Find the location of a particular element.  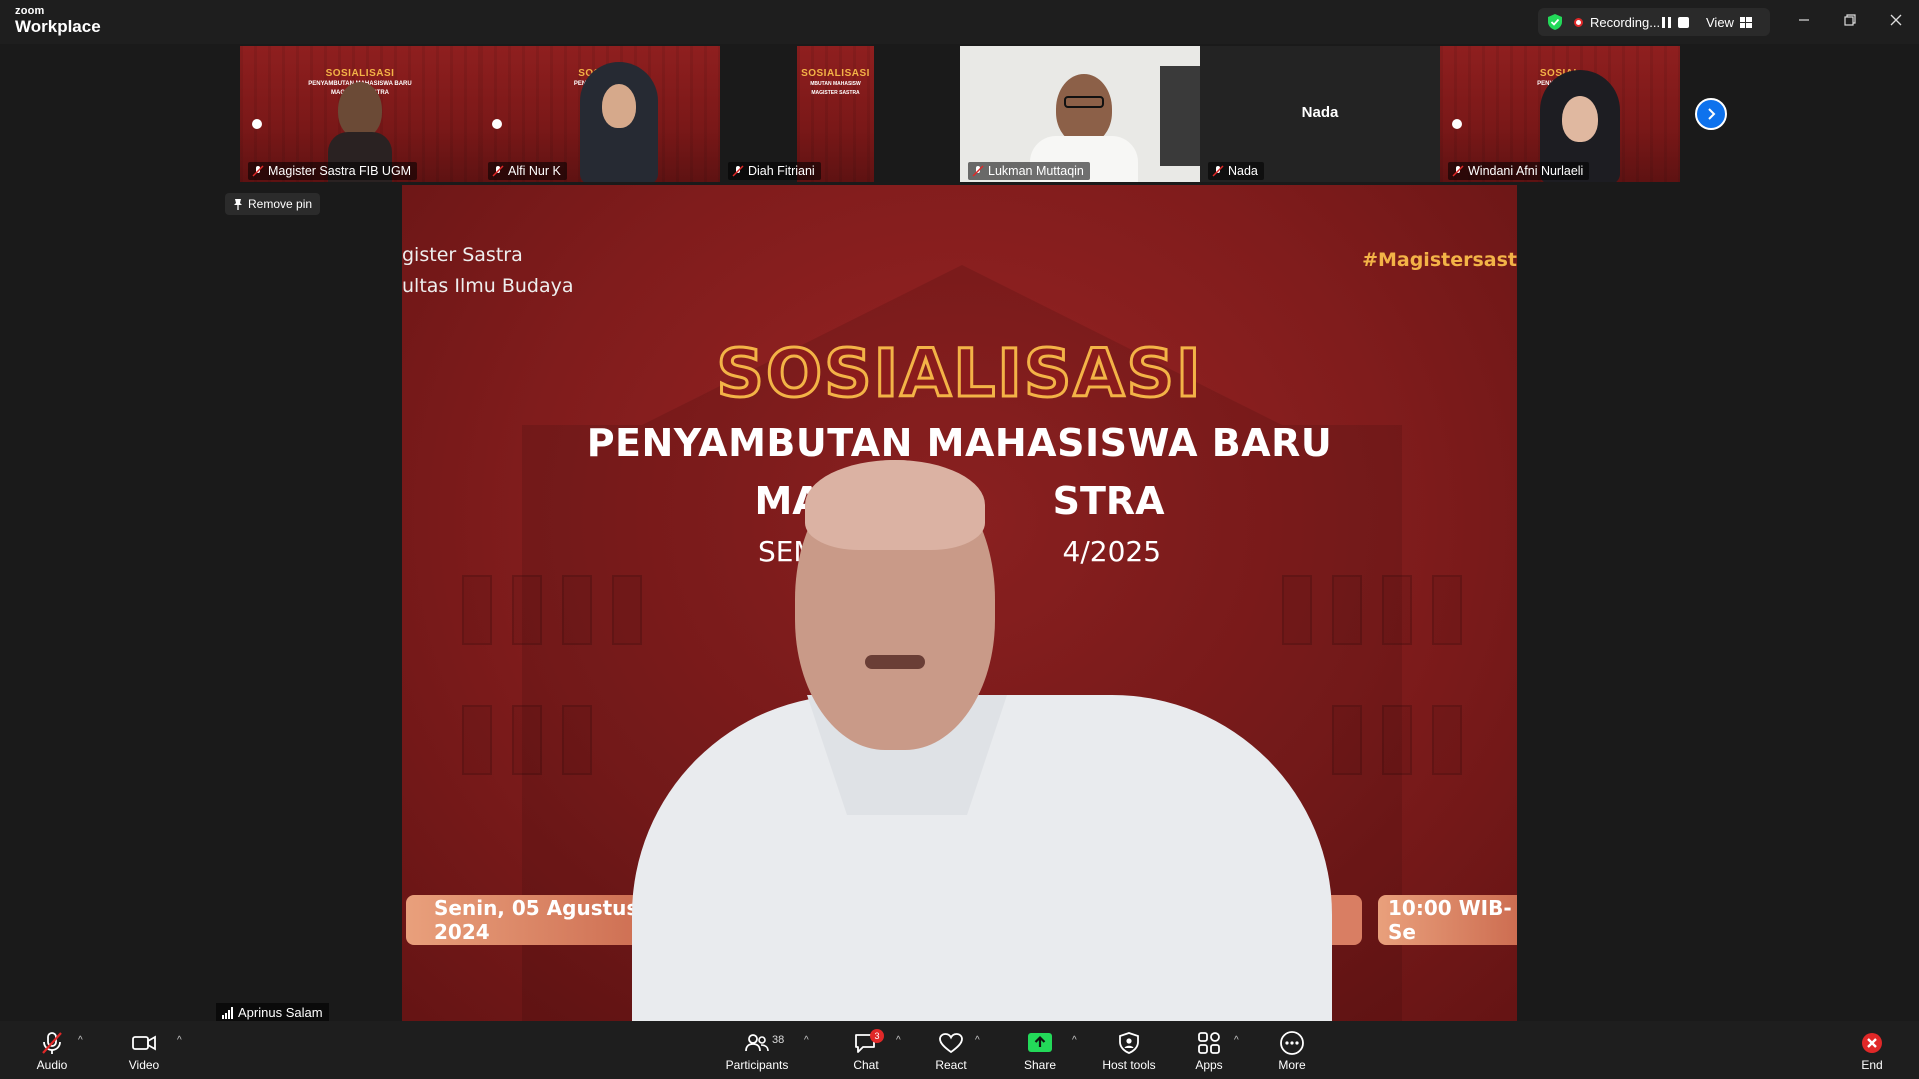

participant-name: Lukman Muttaqin is located at coordinates (1036, 171).